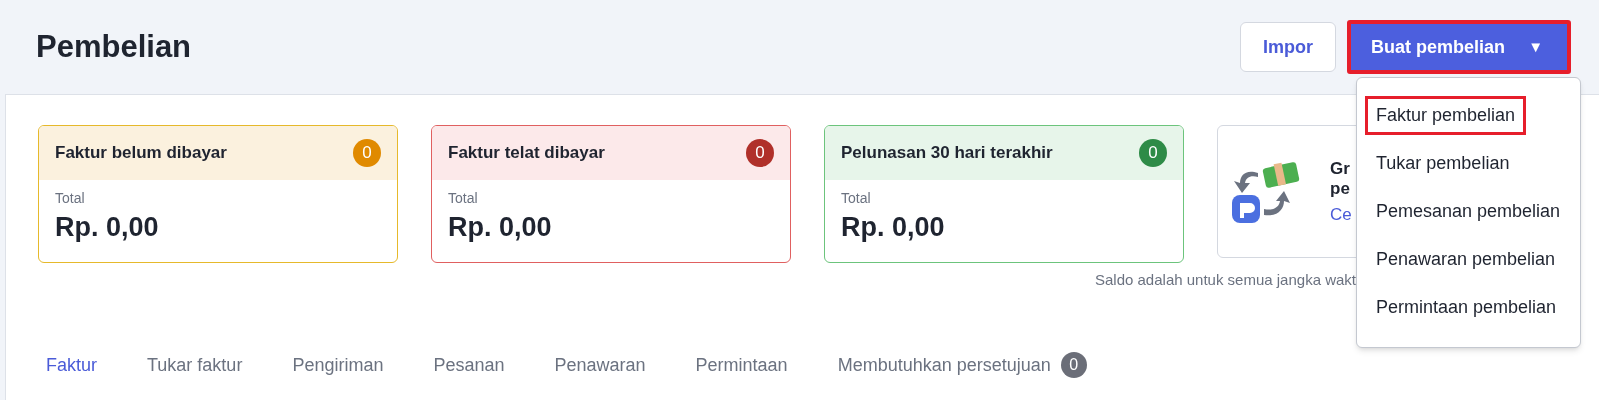  What do you see at coordinates (1288, 47) in the screenshot?
I see `import-button: Impor` at bounding box center [1288, 47].